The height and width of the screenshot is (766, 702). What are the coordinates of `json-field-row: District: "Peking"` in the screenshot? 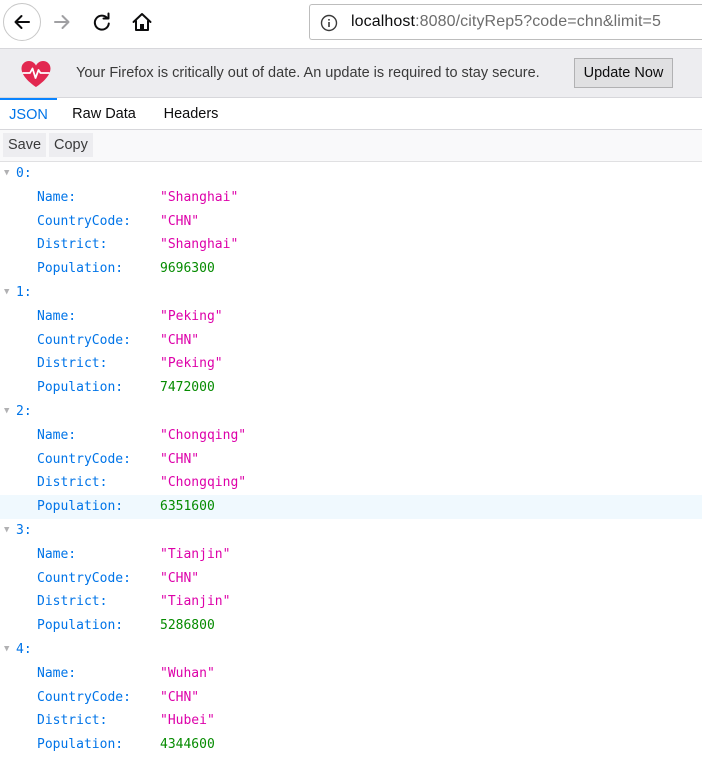 It's located at (351, 364).